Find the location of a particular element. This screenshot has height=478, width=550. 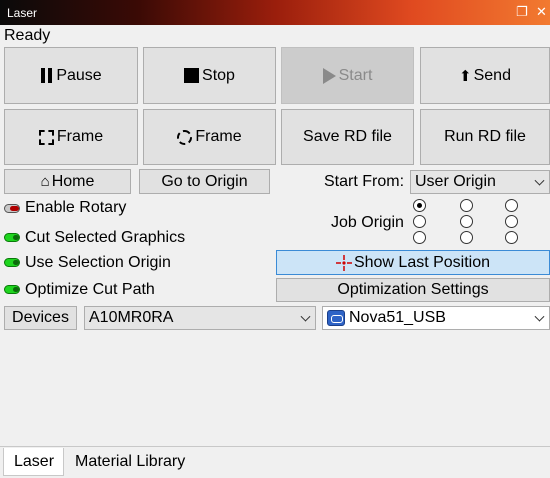

send-button: ⬆ Send is located at coordinates (485, 75).